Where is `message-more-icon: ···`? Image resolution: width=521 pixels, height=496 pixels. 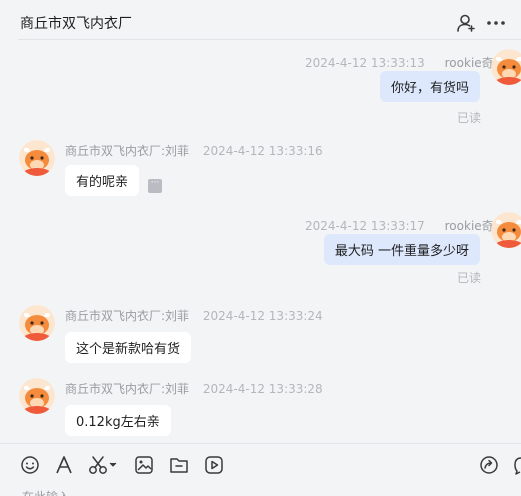 message-more-icon: ··· is located at coordinates (155, 186).